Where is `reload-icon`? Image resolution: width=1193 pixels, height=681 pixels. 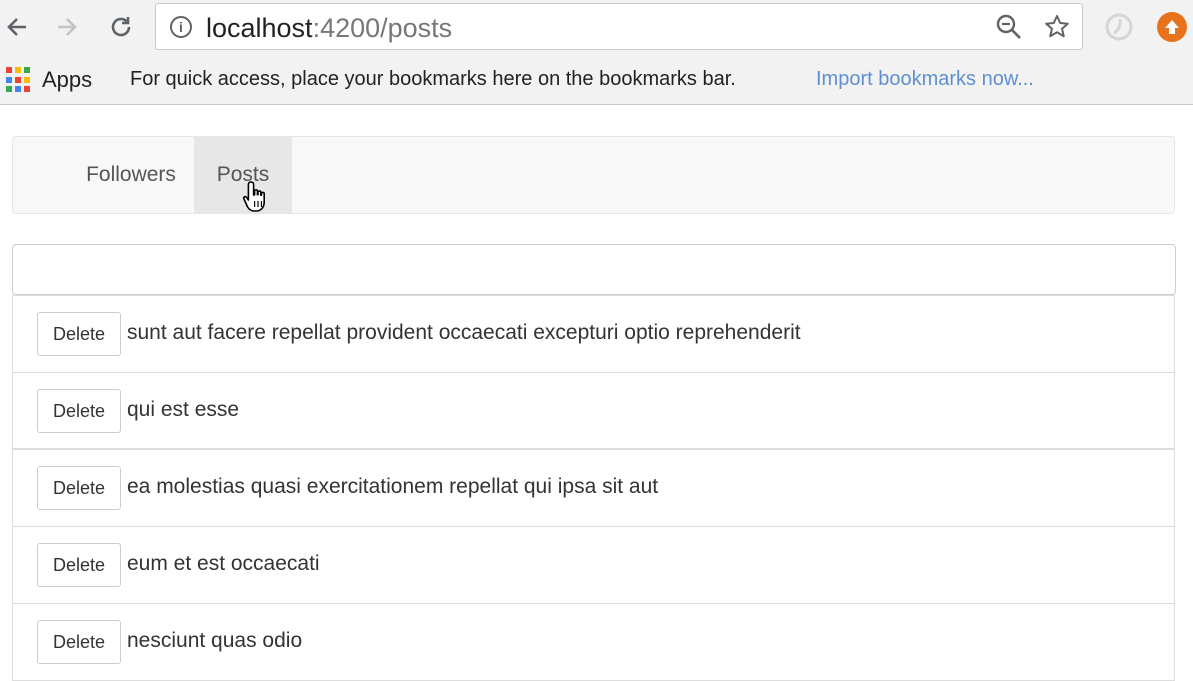
reload-icon is located at coordinates (121, 27).